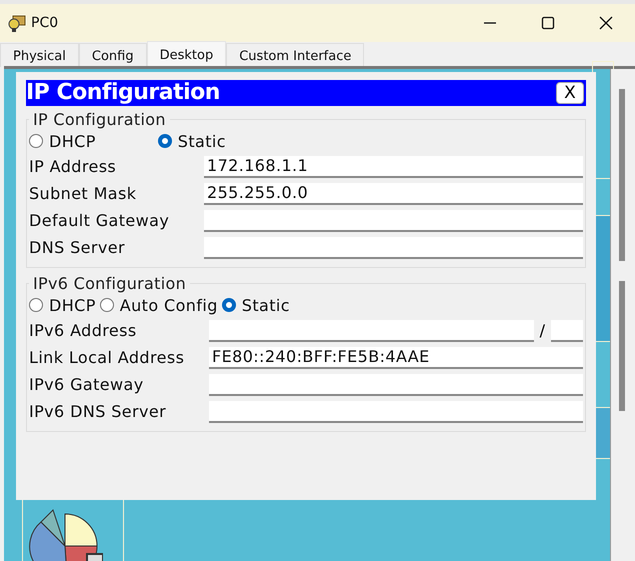 The image size is (635, 561). What do you see at coordinates (123, 93) in the screenshot?
I see `dialog-title: IP Configuration` at bounding box center [123, 93].